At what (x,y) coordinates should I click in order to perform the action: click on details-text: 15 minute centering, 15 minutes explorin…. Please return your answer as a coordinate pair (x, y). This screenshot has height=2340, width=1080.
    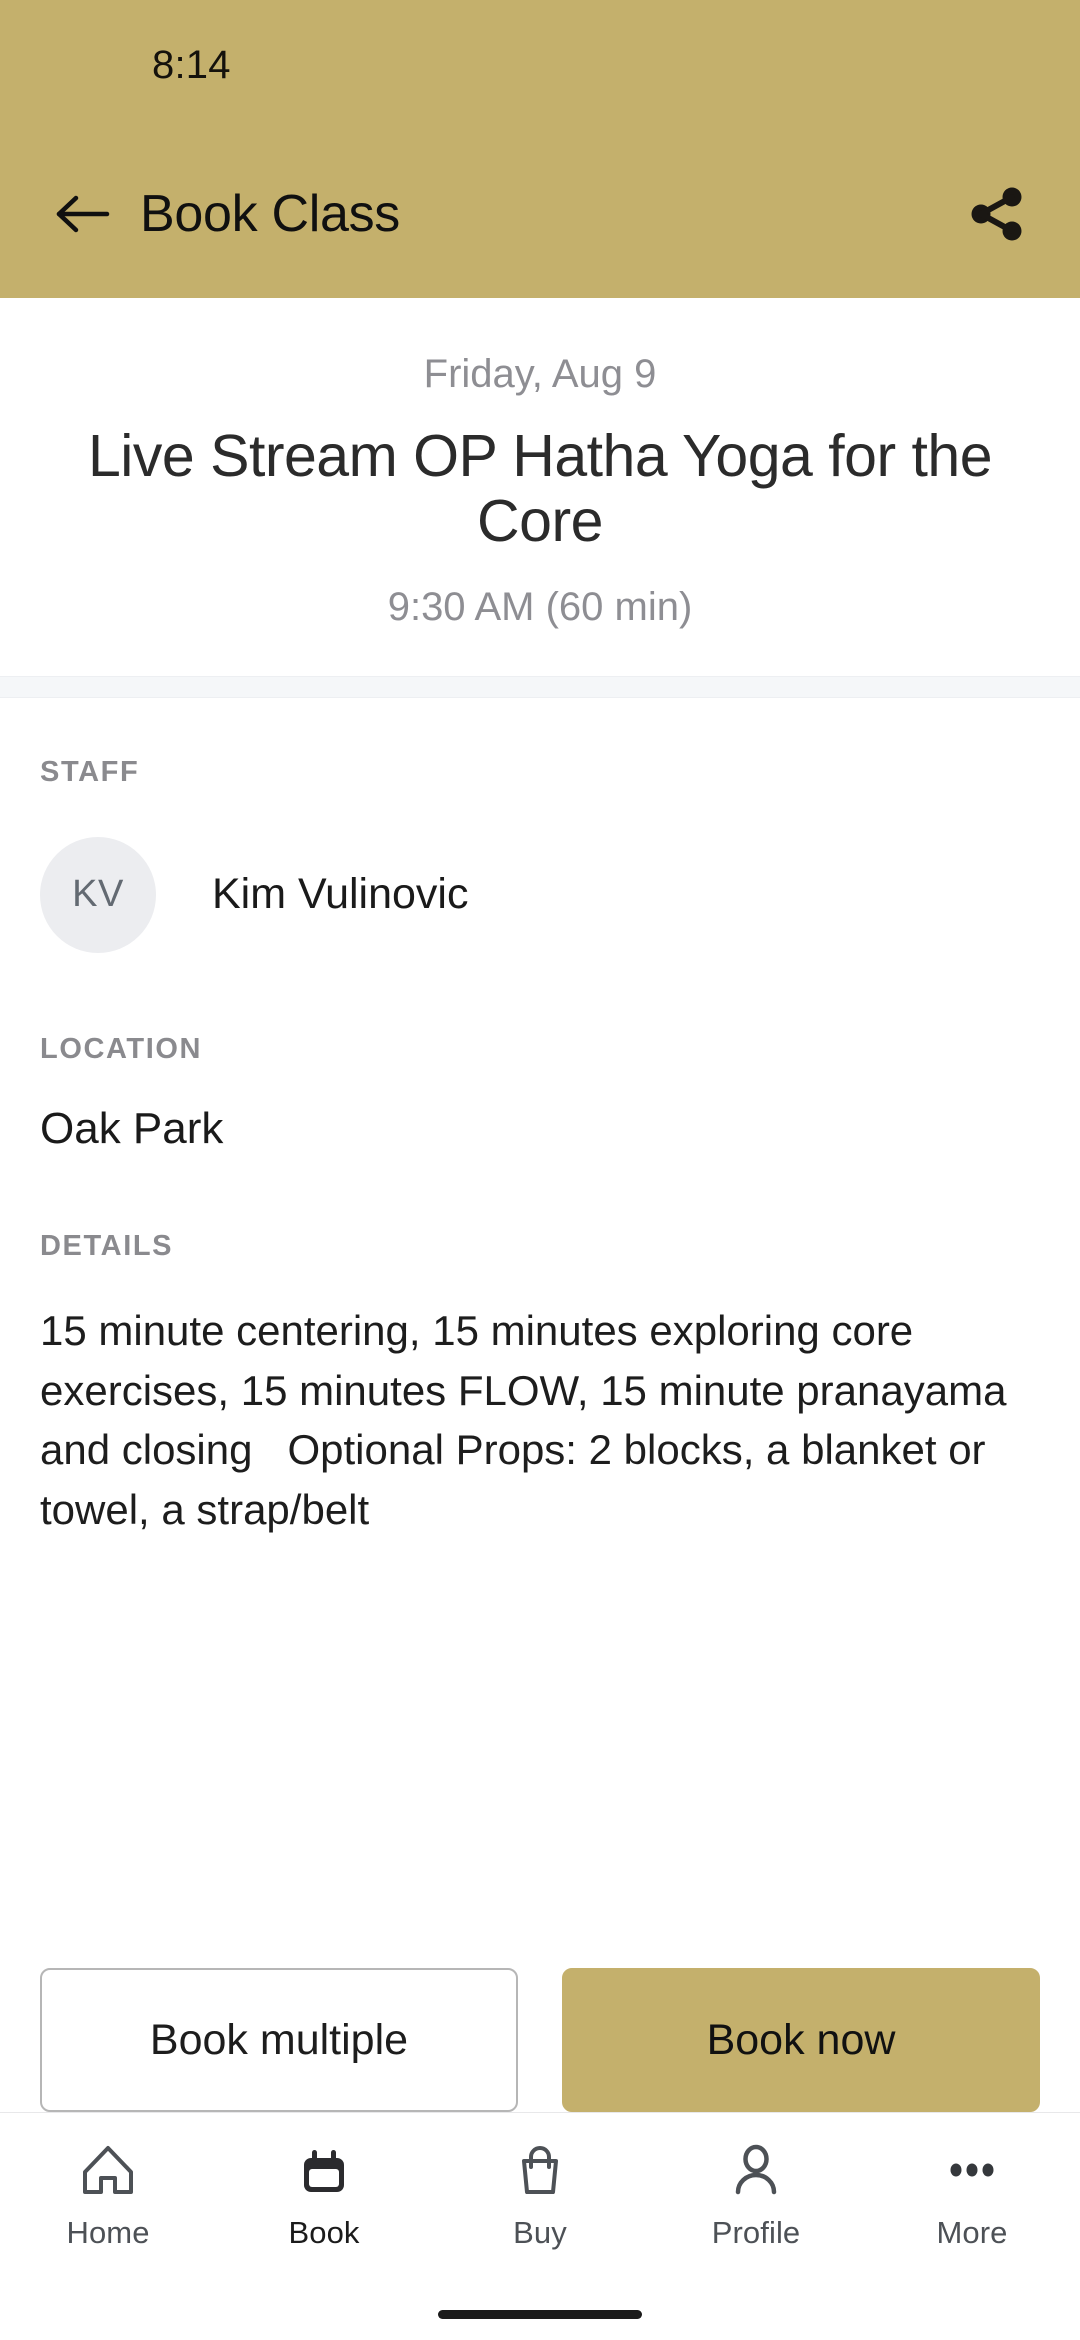
    Looking at the image, I should click on (529, 1419).